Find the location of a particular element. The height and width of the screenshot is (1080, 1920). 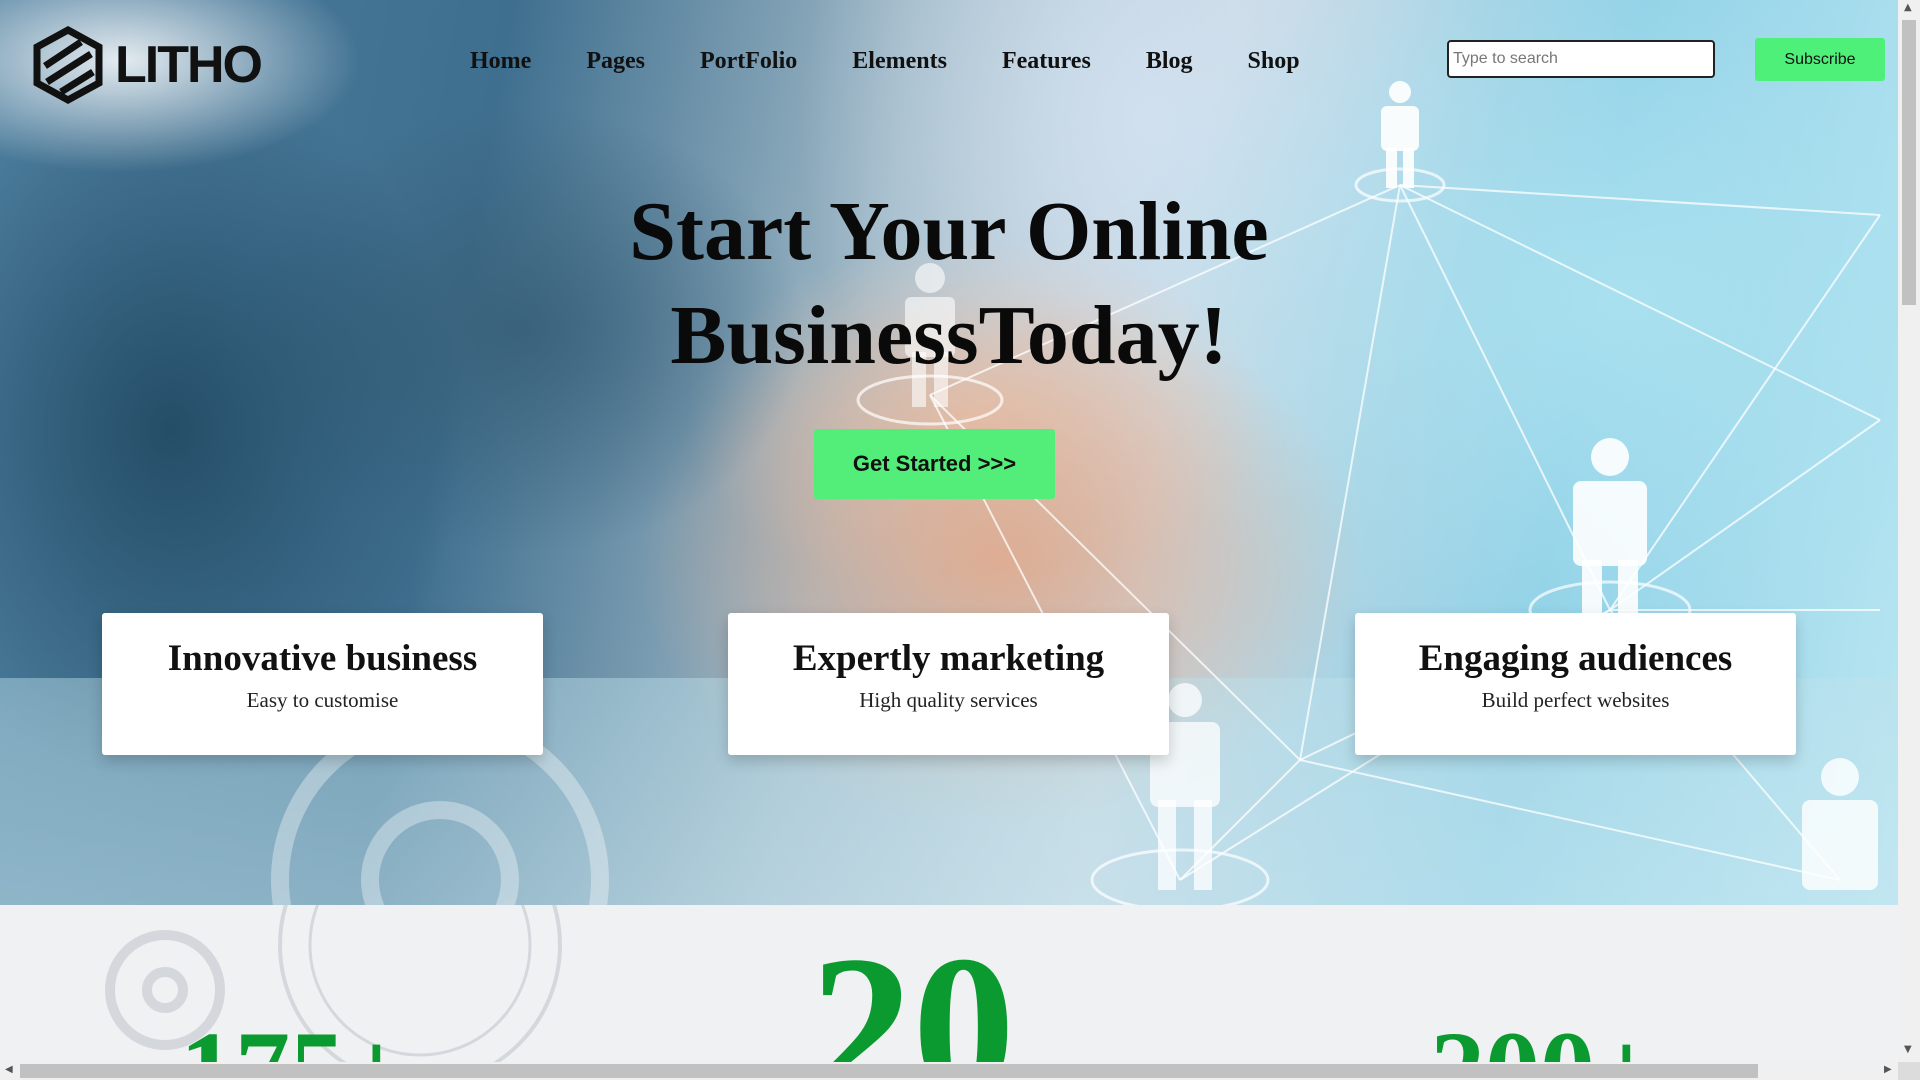

brand-logo: LITHO is located at coordinates (148, 65).